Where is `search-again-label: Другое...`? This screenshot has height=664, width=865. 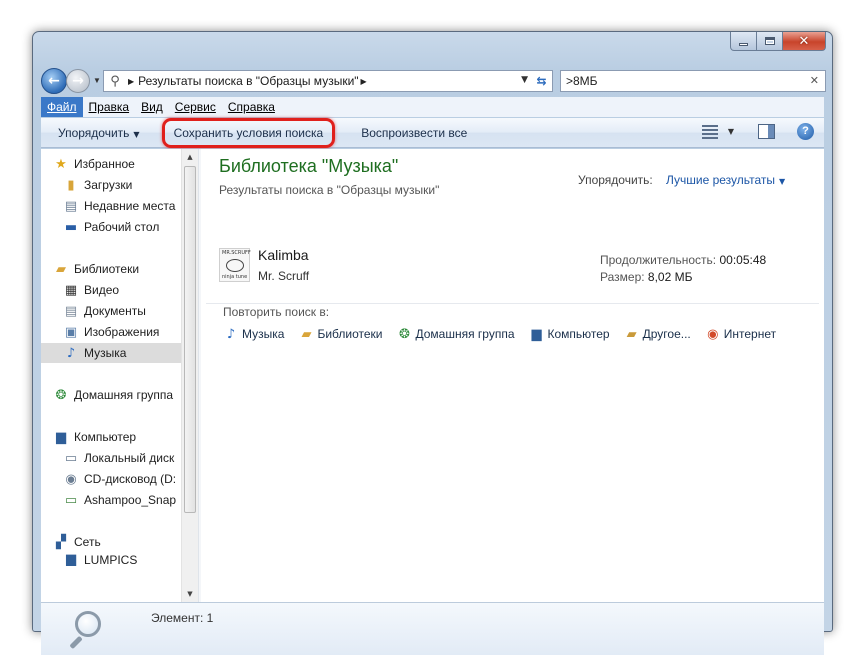 search-again-label: Другое... is located at coordinates (666, 334).